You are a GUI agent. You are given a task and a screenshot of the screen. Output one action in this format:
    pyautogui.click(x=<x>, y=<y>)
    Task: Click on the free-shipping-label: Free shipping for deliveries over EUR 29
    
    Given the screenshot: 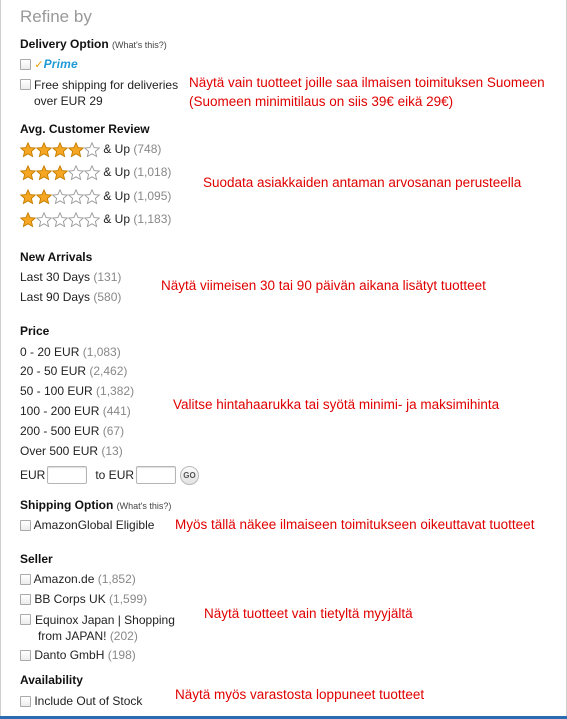 What is the action you would take?
    pyautogui.click(x=106, y=93)
    